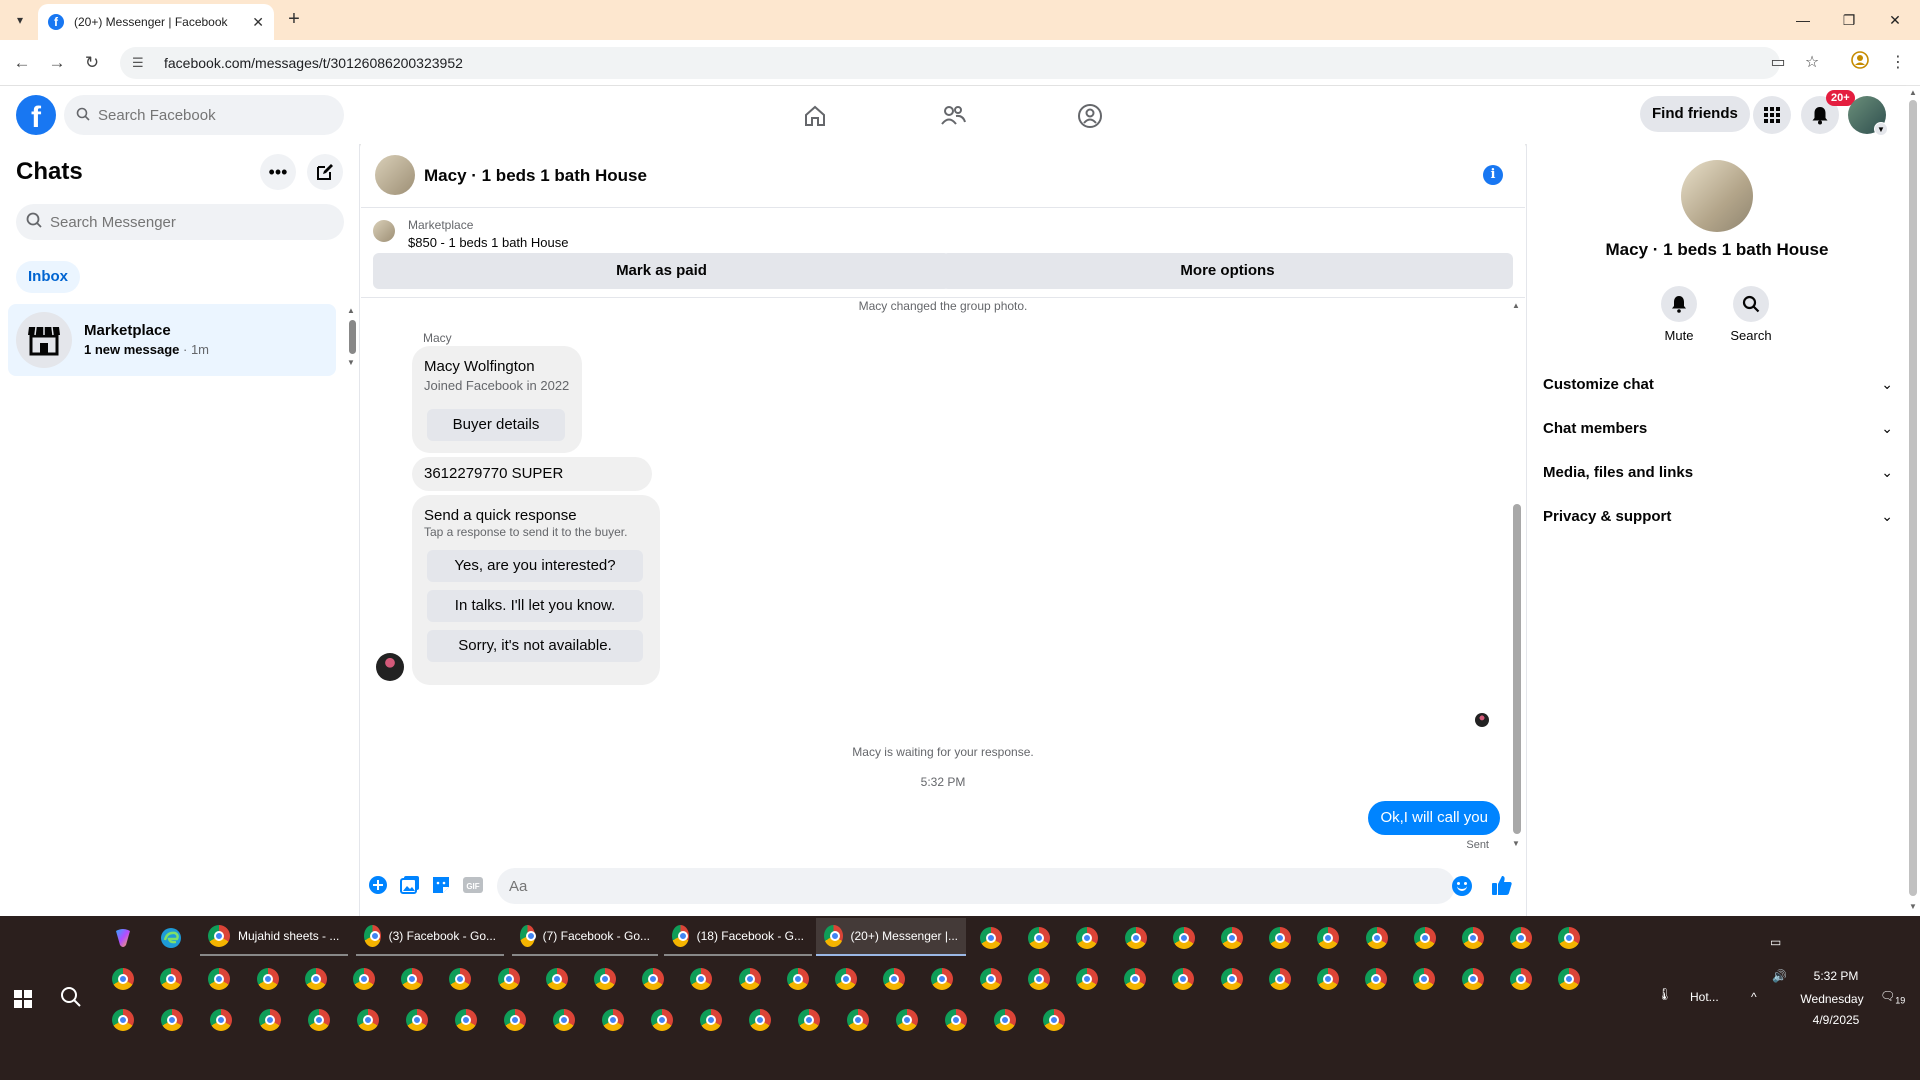 The height and width of the screenshot is (1080, 1920). Describe the element at coordinates (1836, 1020) in the screenshot. I see `clock-date: 4/9/2025` at that location.